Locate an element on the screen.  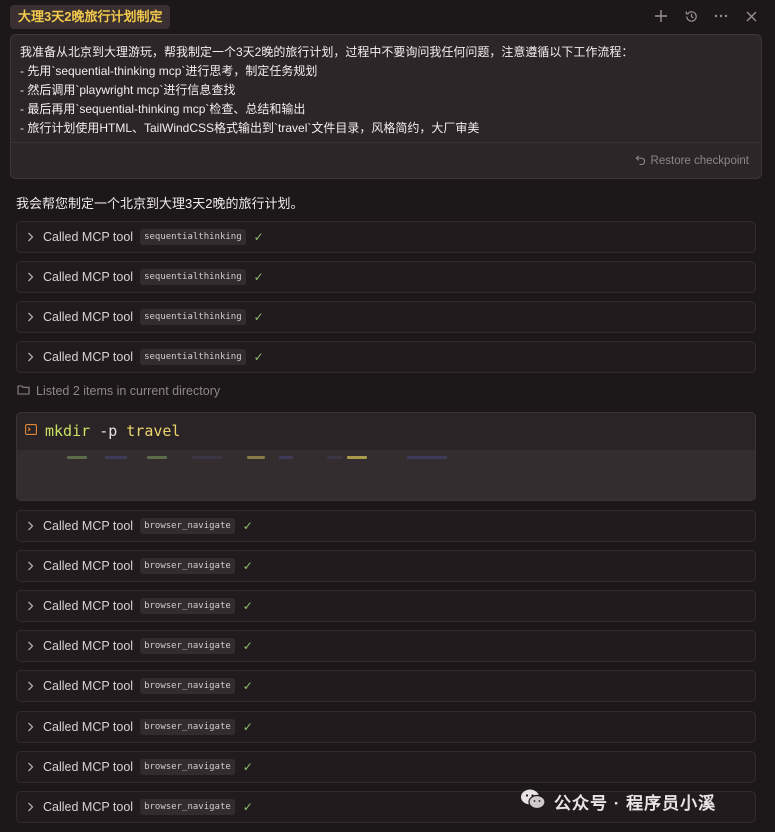
terminal-header: mkdir -p travel is located at coordinates (386, 431).